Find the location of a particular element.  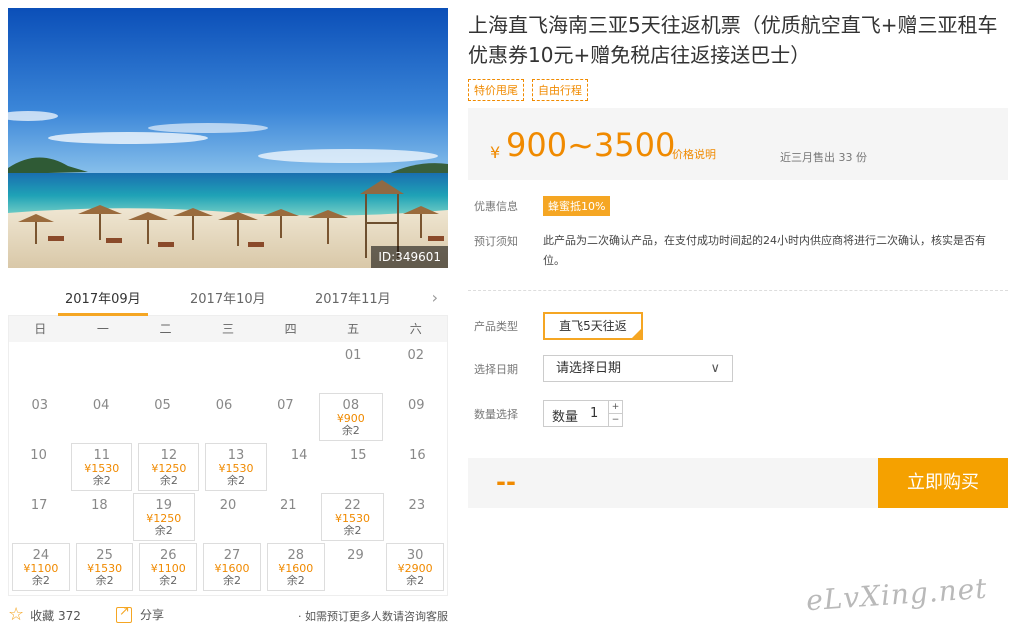

day-number: 21 is located at coordinates (288, 505).